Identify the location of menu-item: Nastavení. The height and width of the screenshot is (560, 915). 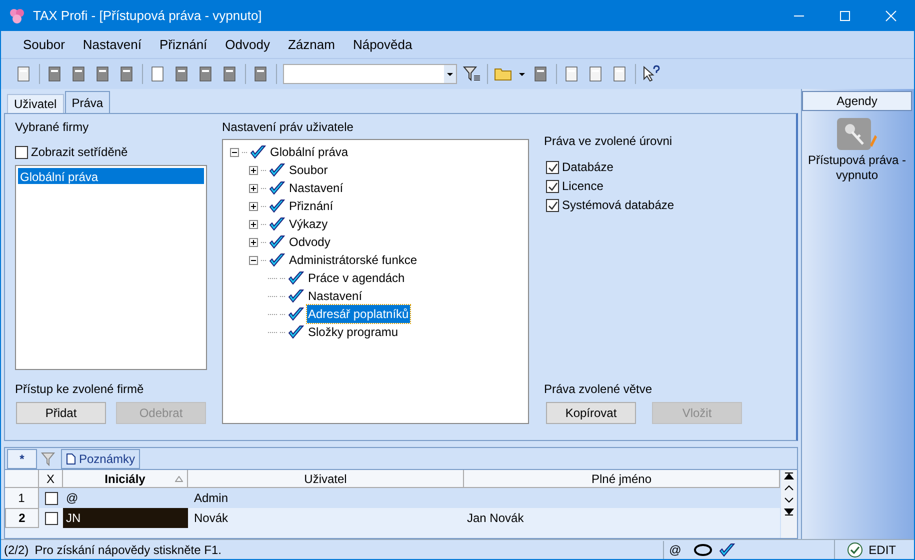
(112, 44).